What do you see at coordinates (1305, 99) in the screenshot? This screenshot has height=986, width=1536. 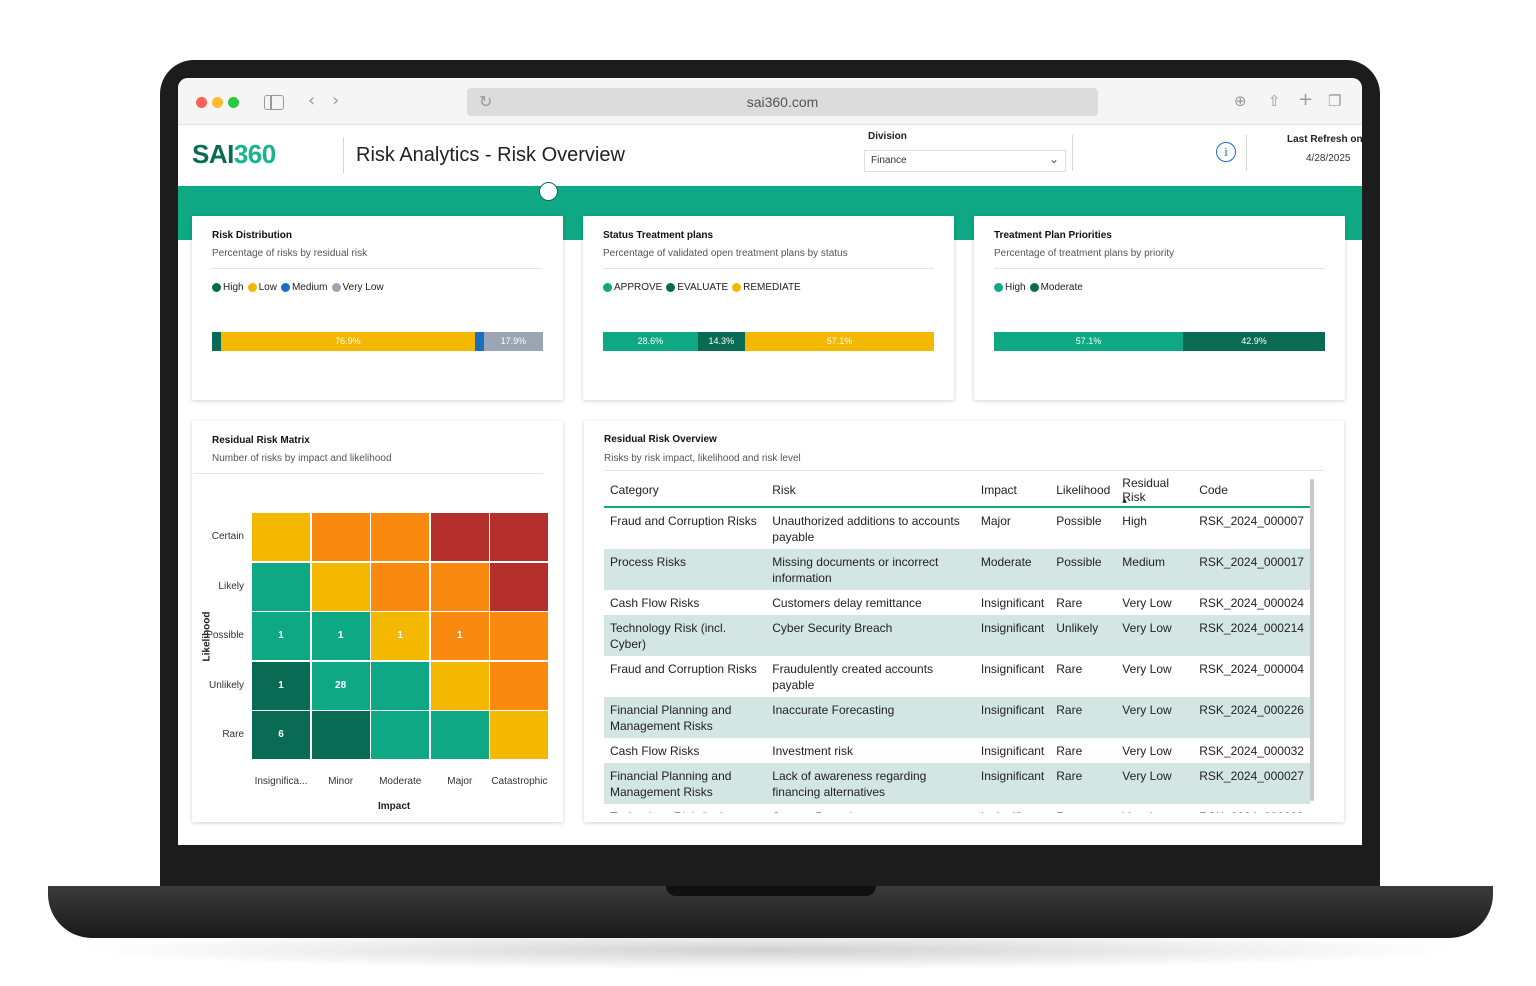 I see `new-tab-icon: +` at bounding box center [1305, 99].